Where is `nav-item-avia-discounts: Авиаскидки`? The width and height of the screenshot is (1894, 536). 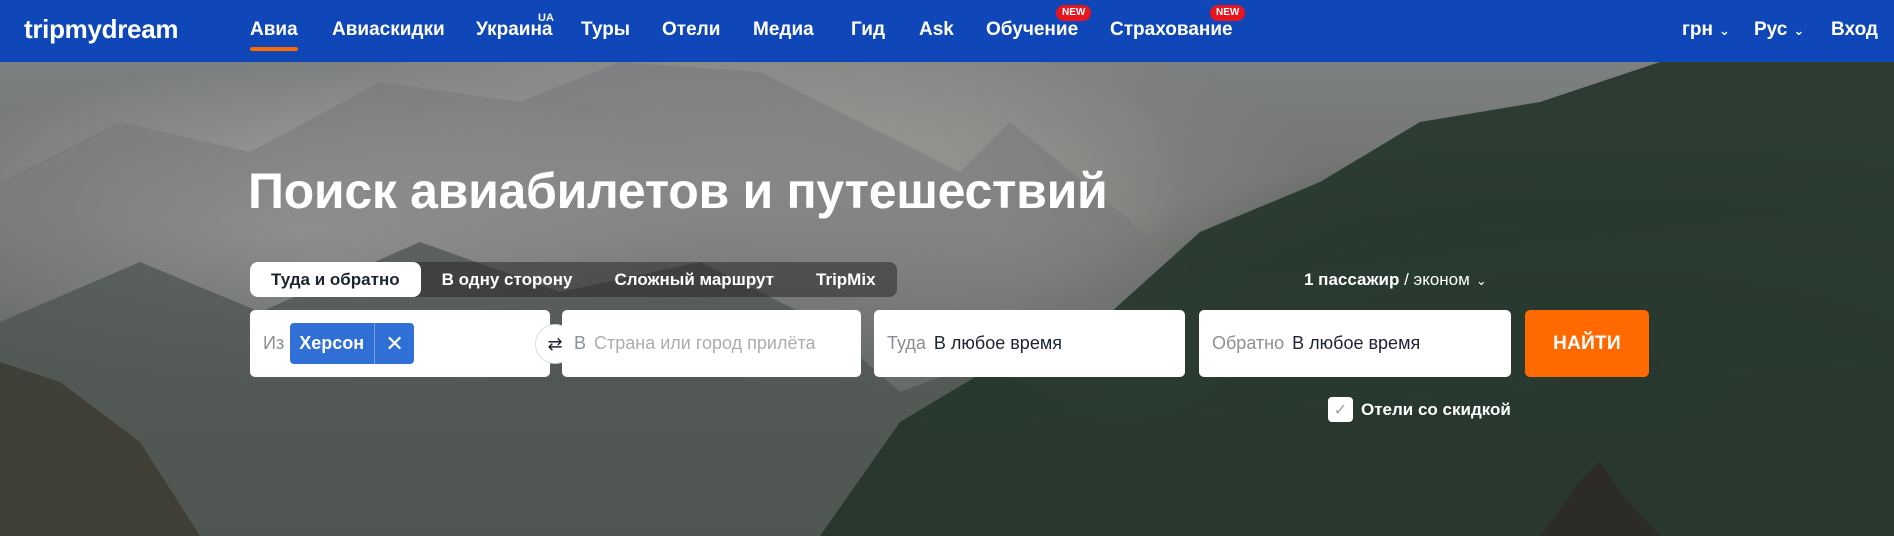
nav-item-avia-discounts: Авиаскидки is located at coordinates (388, 30).